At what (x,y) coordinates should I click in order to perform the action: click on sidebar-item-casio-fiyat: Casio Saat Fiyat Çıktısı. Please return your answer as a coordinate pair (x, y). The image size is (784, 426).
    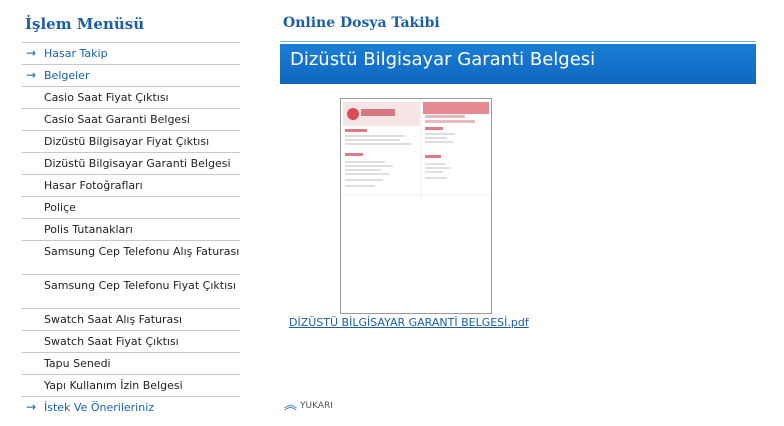
    Looking at the image, I should click on (131, 98).